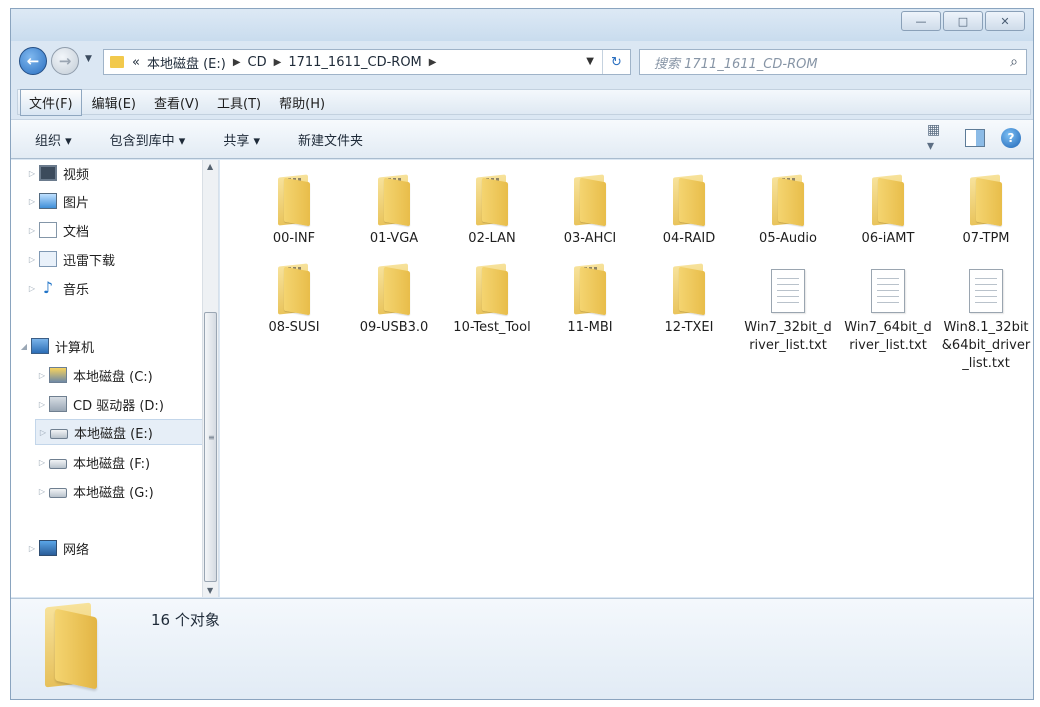  I want to click on menu-help: 帮助(H), so click(302, 102).